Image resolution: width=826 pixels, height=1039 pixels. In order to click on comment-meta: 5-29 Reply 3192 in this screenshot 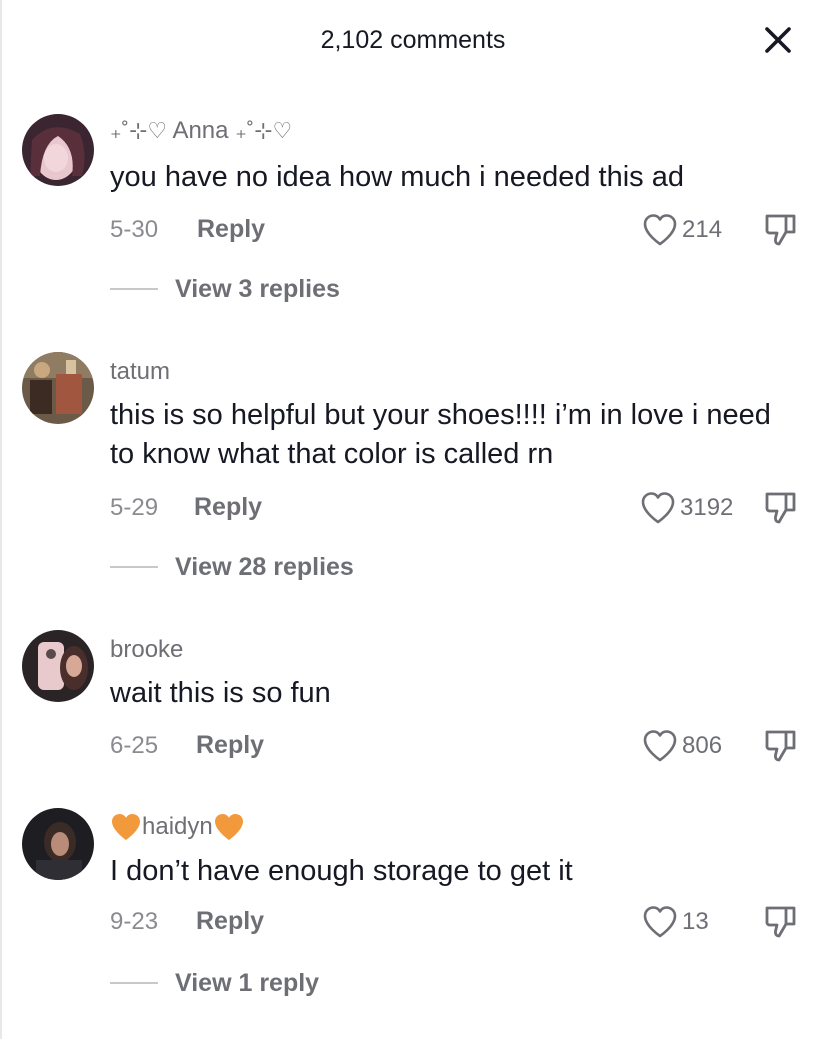, I will do `click(455, 510)`.